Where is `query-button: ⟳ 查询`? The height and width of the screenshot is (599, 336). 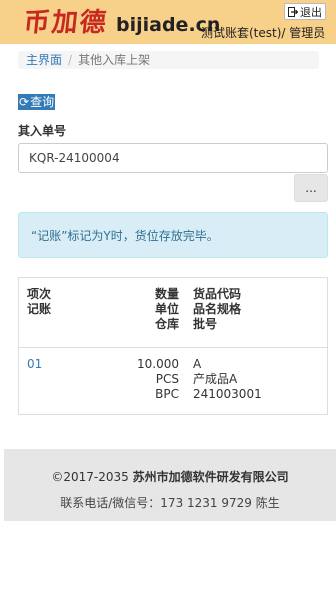
query-button: ⟳ 查询 is located at coordinates (37, 102).